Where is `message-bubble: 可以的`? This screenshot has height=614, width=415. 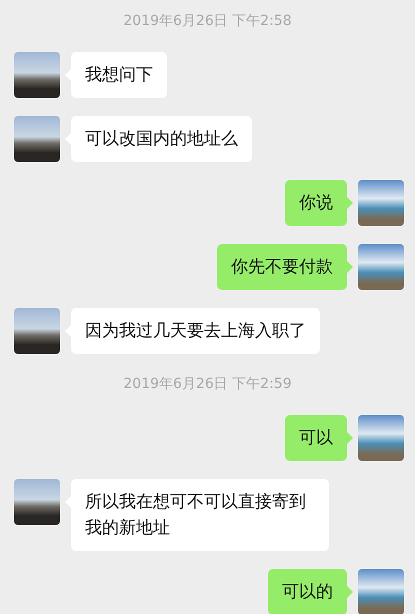
message-bubble: 可以的 is located at coordinates (307, 591).